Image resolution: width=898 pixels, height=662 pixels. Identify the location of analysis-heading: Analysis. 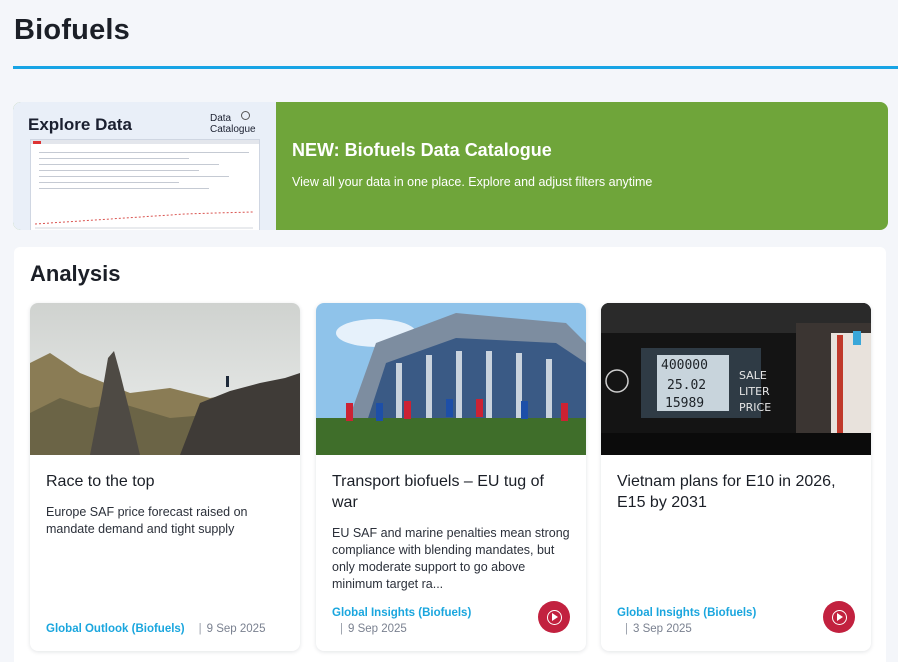
(75, 273).